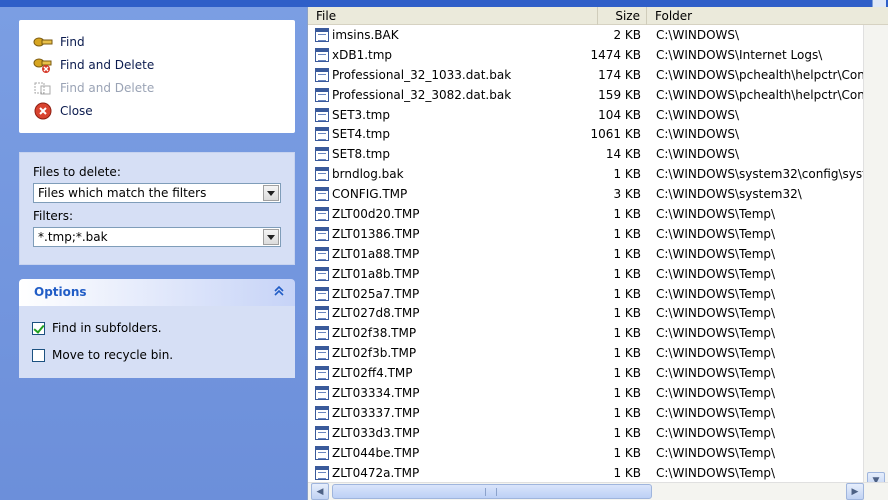 The width and height of the screenshot is (888, 500). Describe the element at coordinates (93, 65) in the screenshot. I see `find-and-delete-action: Find and Delete` at that location.